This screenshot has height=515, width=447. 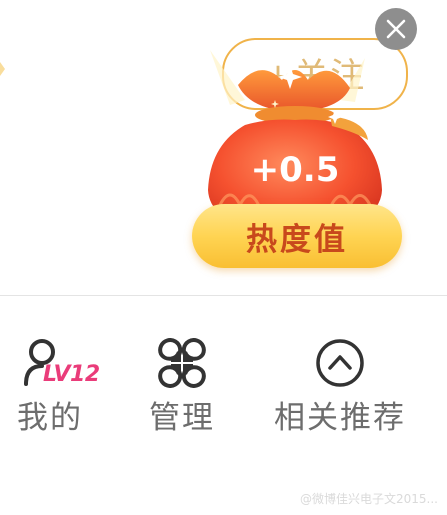 I want to click on divider, so click(x=223, y=295).